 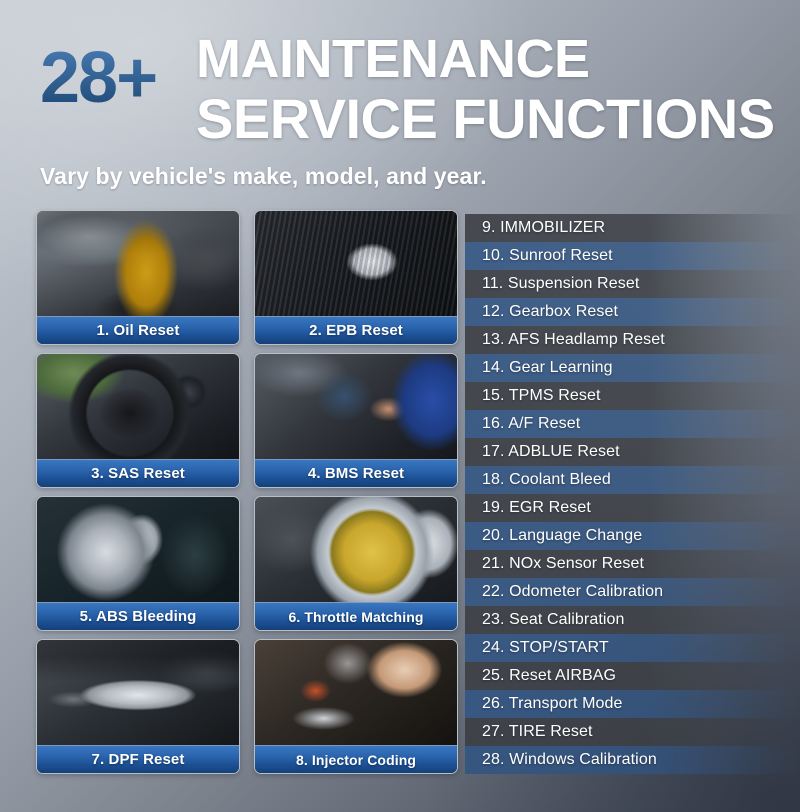 What do you see at coordinates (138, 759) in the screenshot?
I see `card-label: 7. DPF Reset` at bounding box center [138, 759].